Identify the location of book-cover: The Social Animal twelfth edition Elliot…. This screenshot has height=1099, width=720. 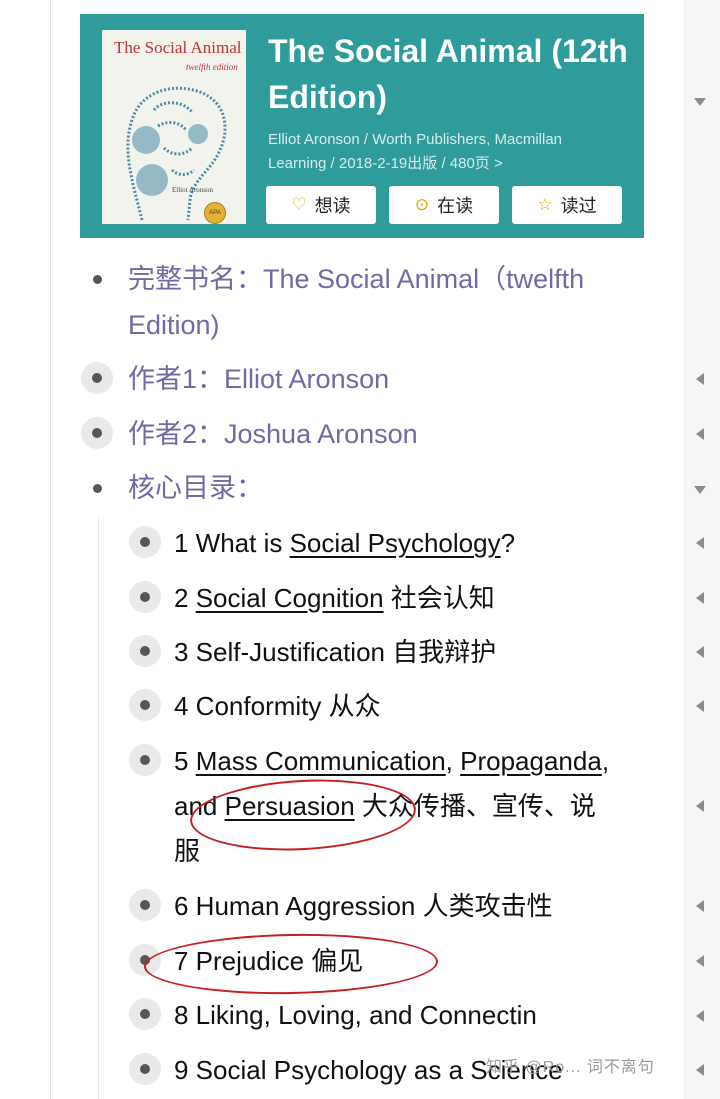
(174, 127).